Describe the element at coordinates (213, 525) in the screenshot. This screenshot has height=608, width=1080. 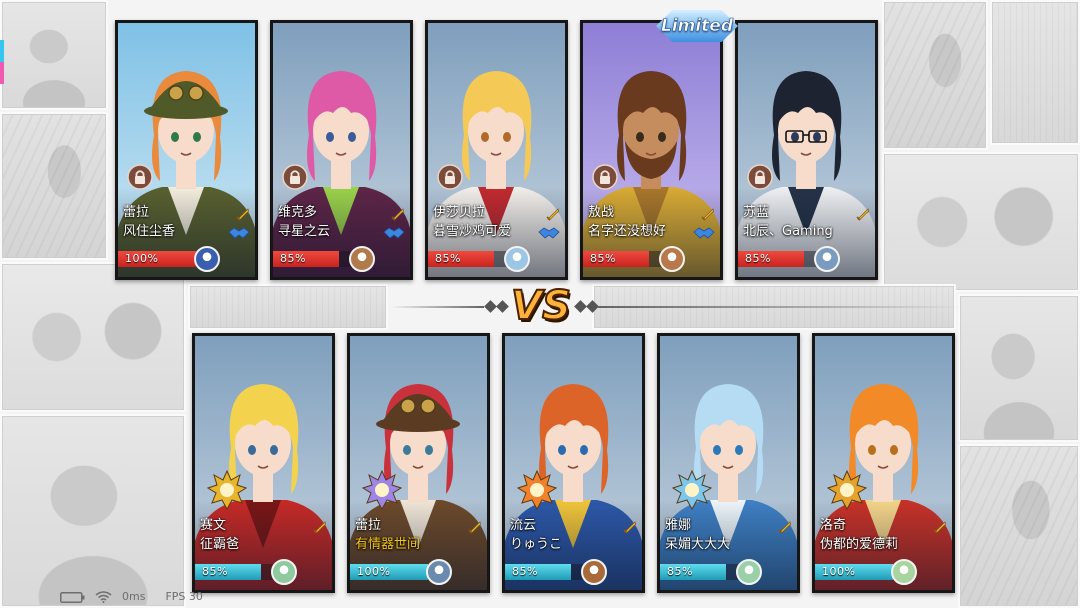
I see `hero-name: 赛文` at that location.